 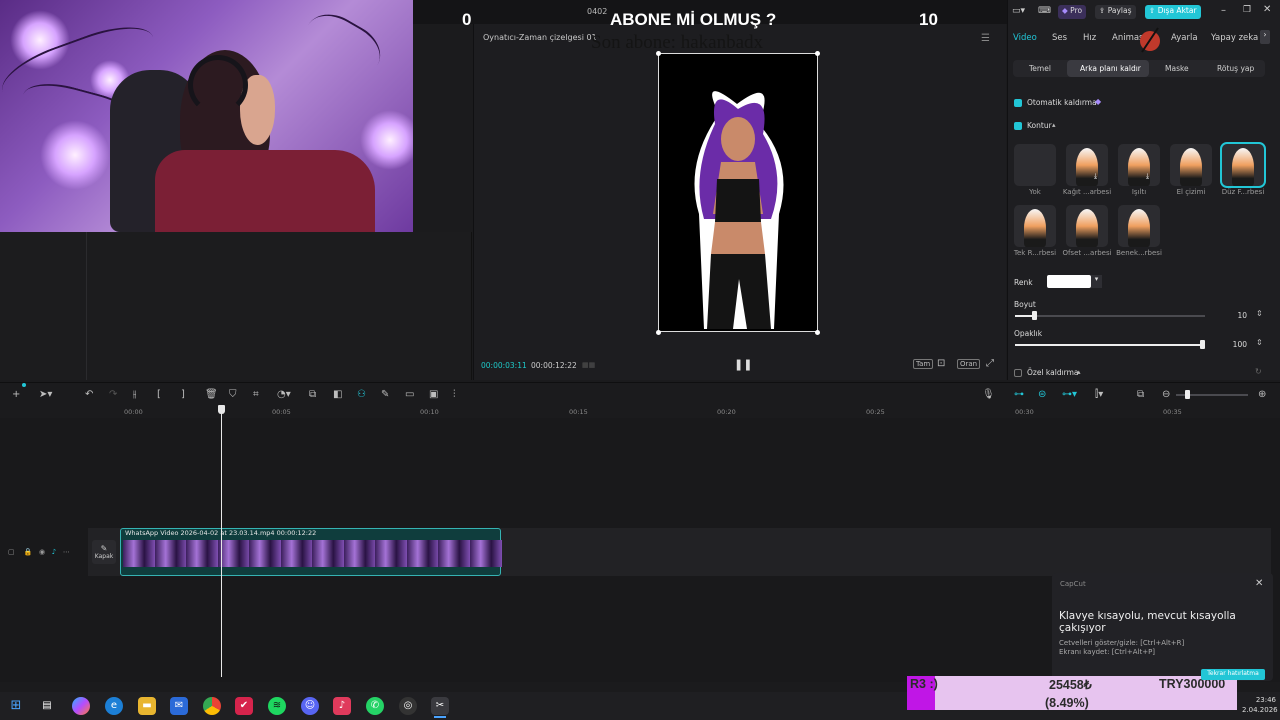 What do you see at coordinates (743, 364) in the screenshot?
I see `pause-button: ❚❚` at bounding box center [743, 364].